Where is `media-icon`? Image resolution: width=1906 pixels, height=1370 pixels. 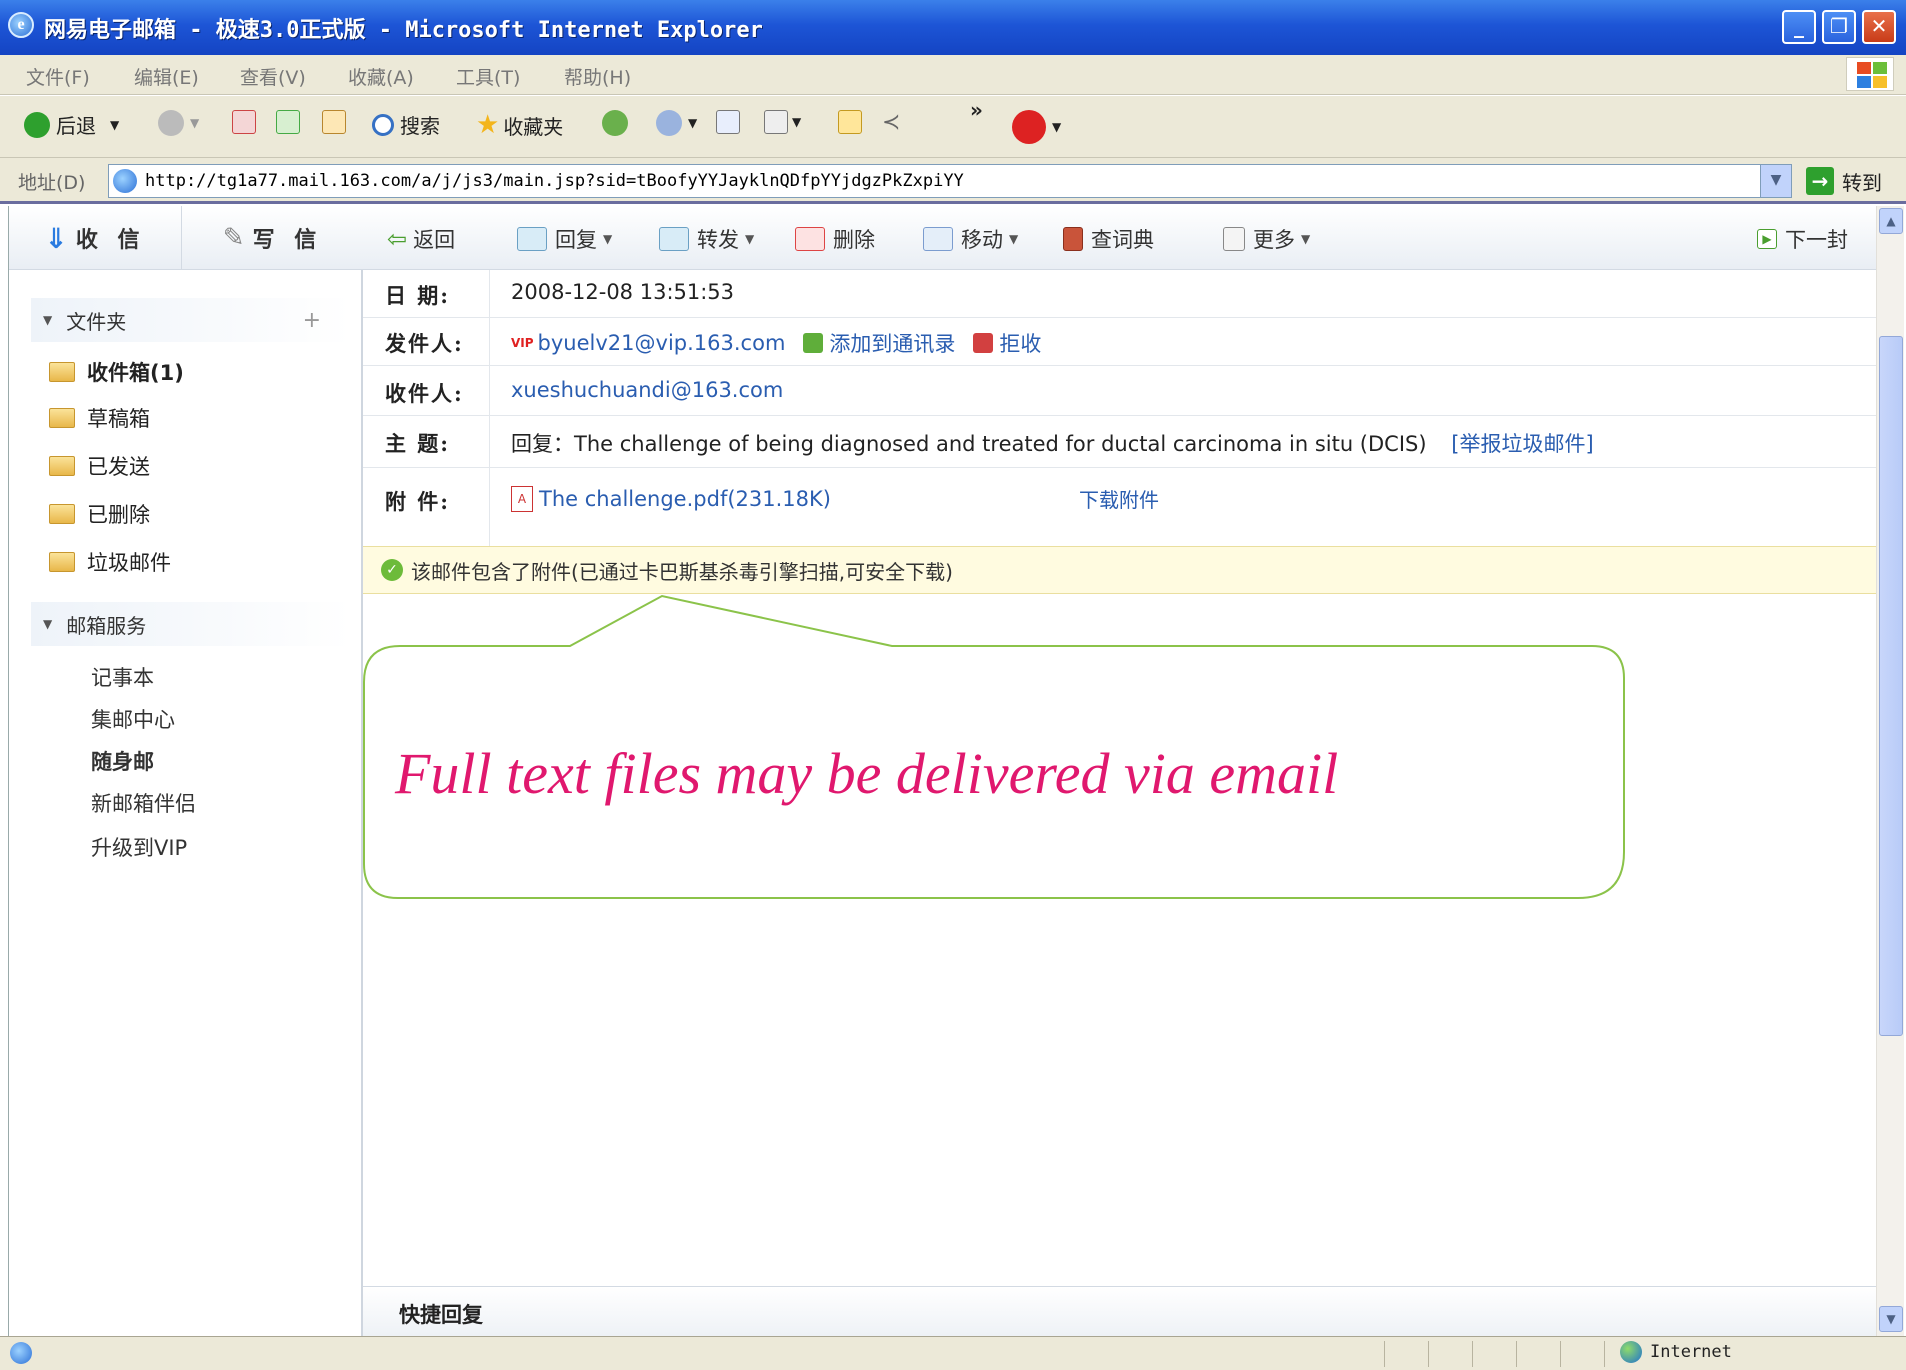
media-icon is located at coordinates (618, 123).